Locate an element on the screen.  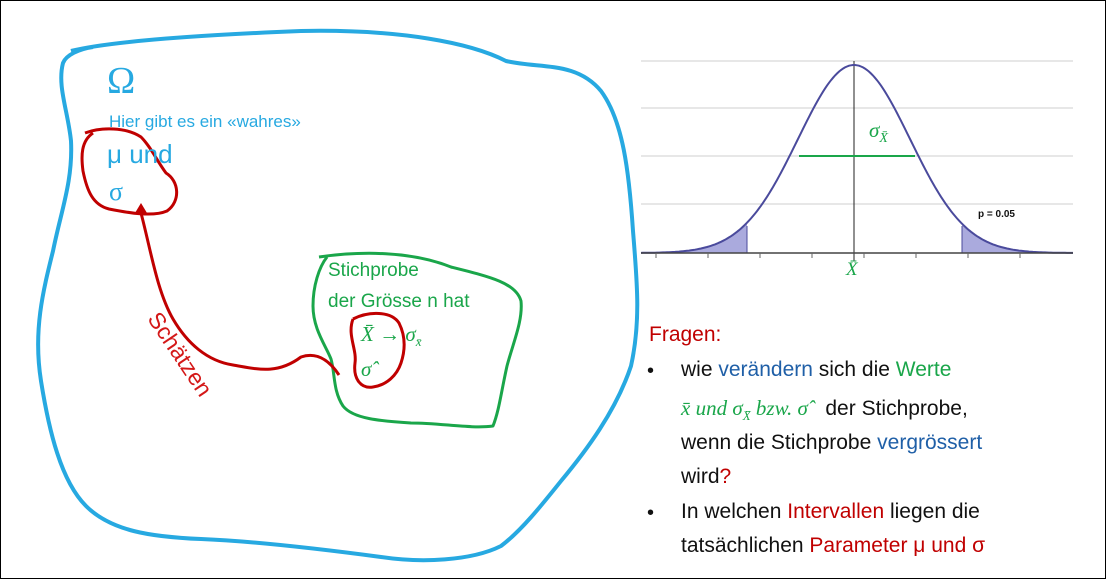
question2-line2: tatsächlichen Parameter μ und σ is located at coordinates (833, 546).